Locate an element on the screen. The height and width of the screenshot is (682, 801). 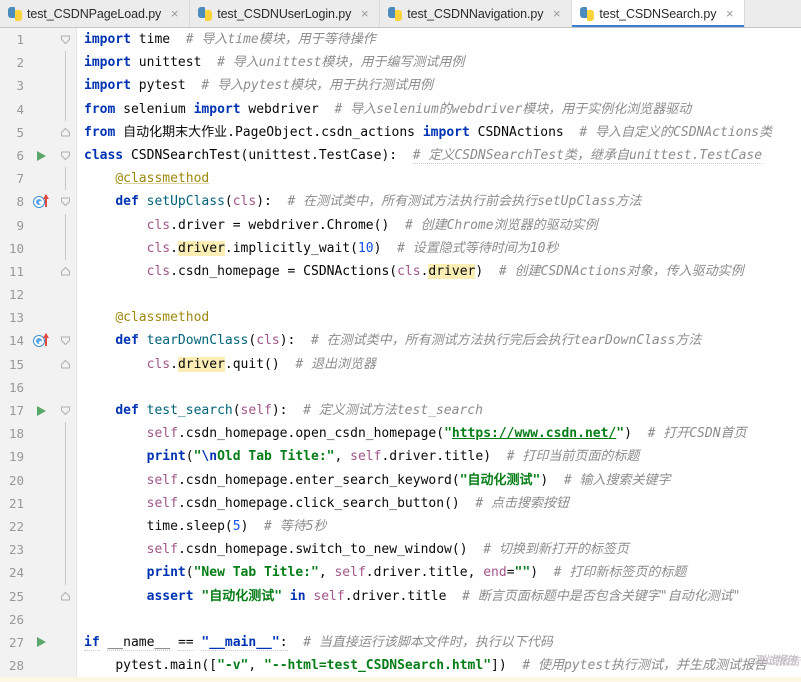
tab-test-csdnuserlogin: test_CSDNUserLogin.py × is located at coordinates (285, 13).